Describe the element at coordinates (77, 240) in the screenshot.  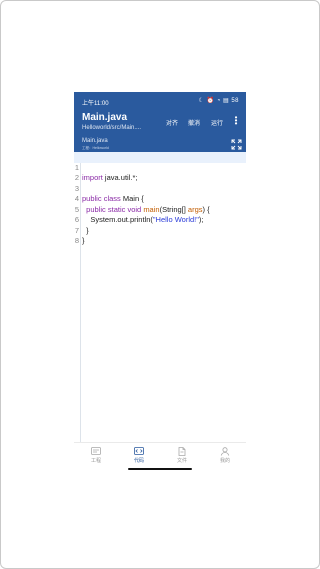
I see `line-number: 8` at that location.